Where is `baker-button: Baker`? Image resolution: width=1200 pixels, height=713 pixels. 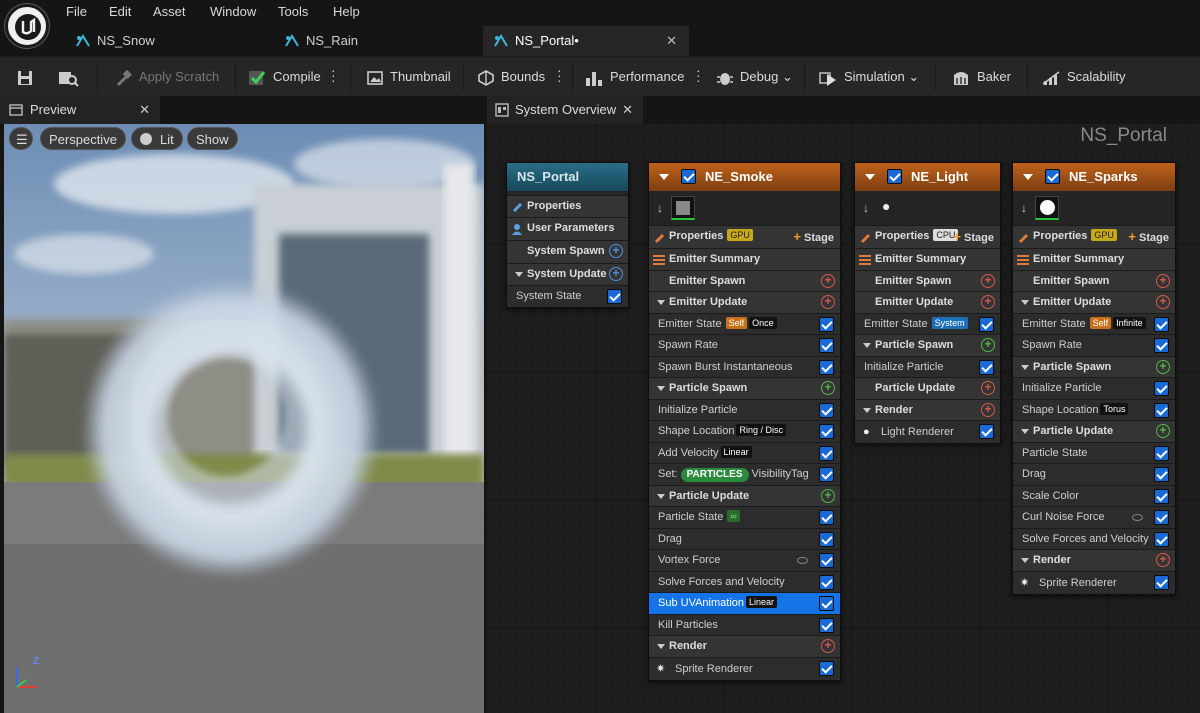
baker-button: Baker is located at coordinates (981, 77).